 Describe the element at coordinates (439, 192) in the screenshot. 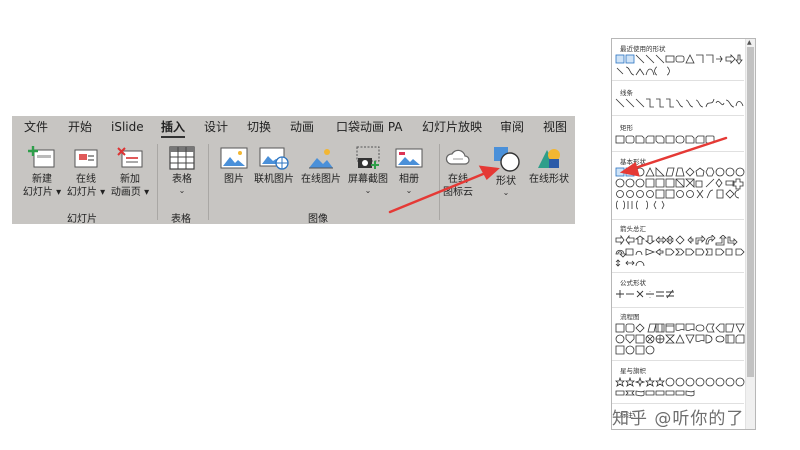

I see `red-arrow-to-shapes-icon` at that location.